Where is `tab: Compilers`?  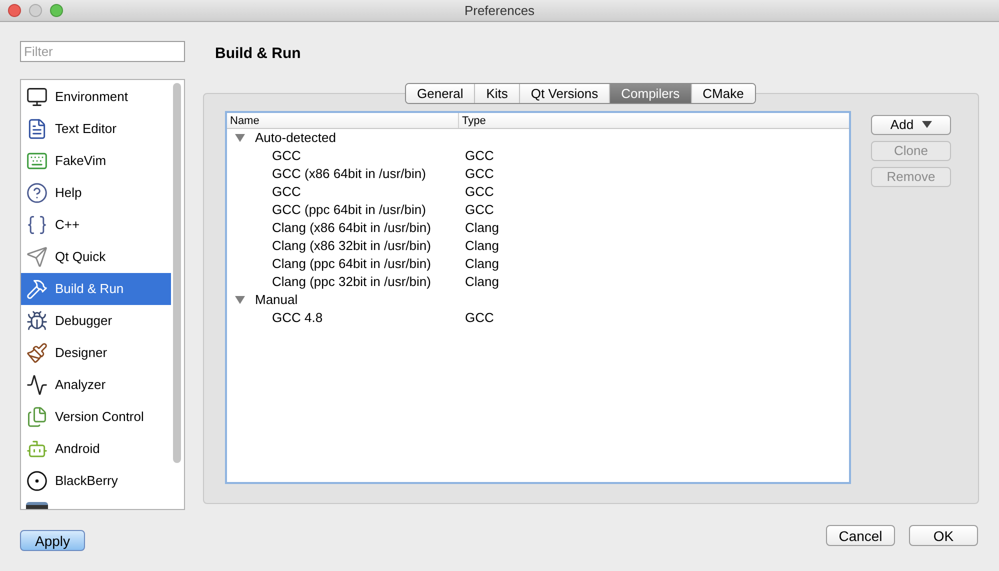
tab: Compilers is located at coordinates (650, 93).